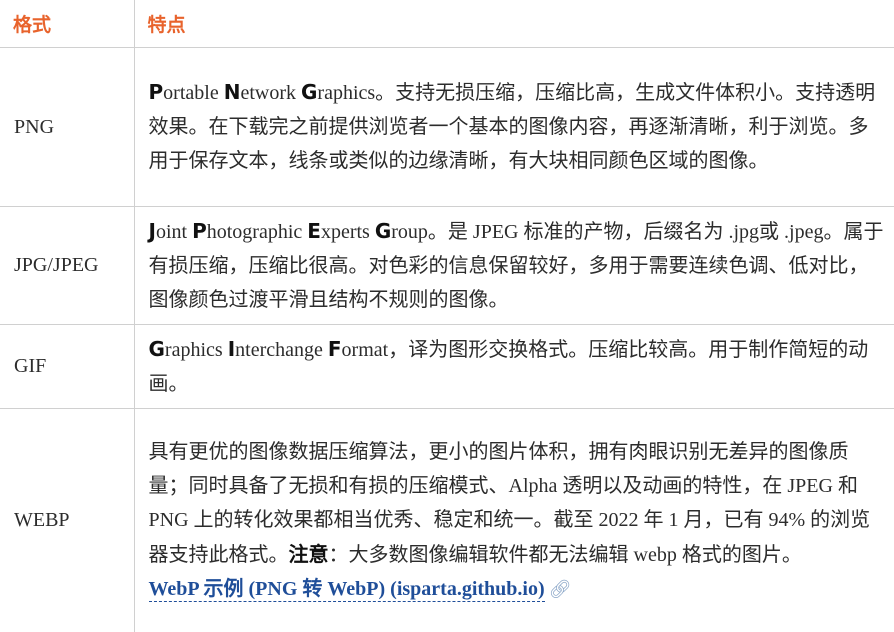 The width and height of the screenshot is (894, 632). Describe the element at coordinates (334, 348) in the screenshot. I see `acronym-initial: F` at that location.